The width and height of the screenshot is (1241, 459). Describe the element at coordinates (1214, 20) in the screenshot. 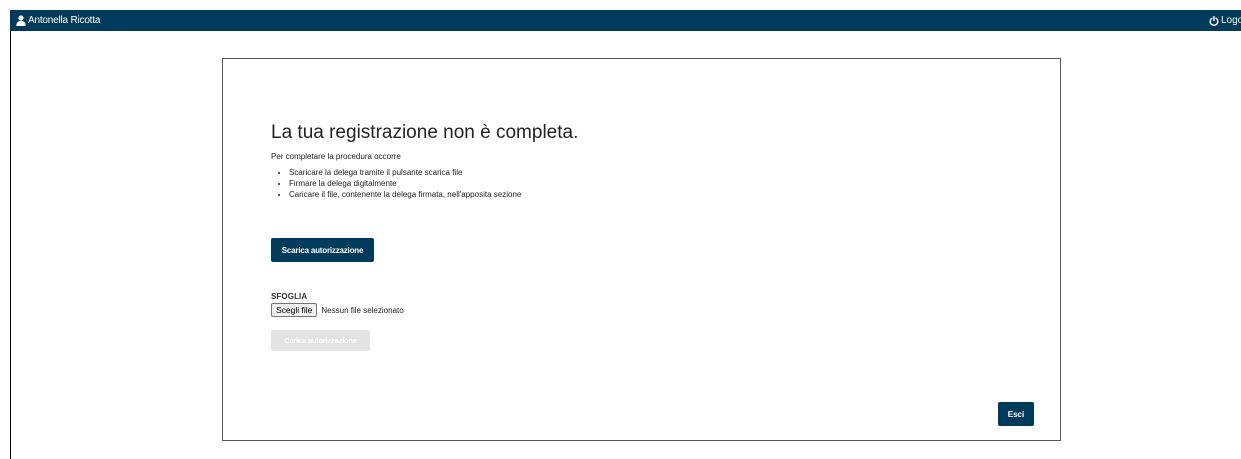

I see `power-icon` at that location.